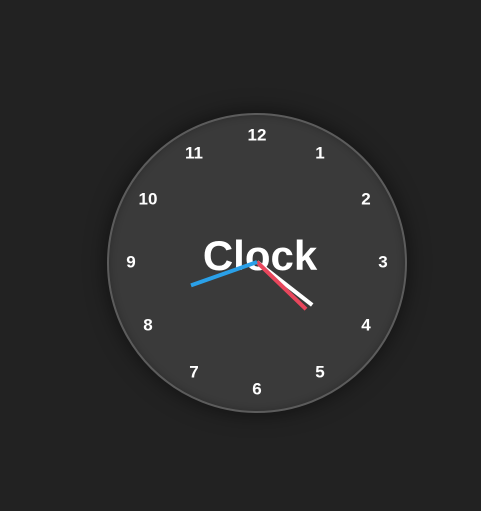 The height and width of the screenshot is (511, 481). Describe the element at coordinates (131, 262) in the screenshot. I see `numeral-9: 9` at that location.